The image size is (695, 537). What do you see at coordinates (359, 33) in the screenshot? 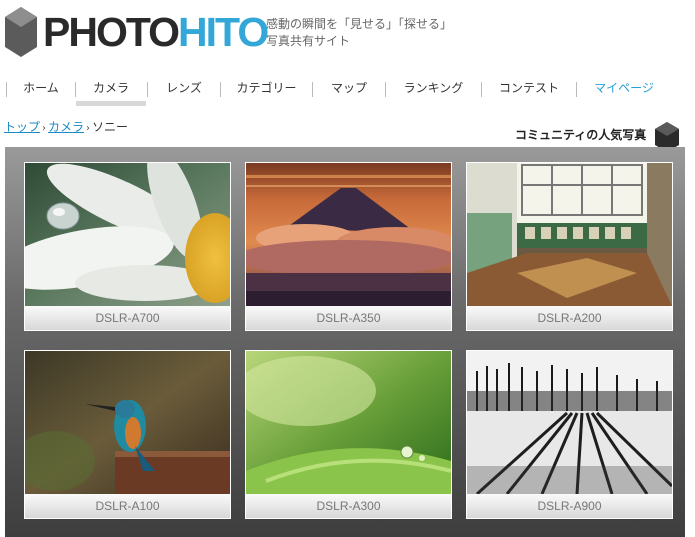
I see `site-tagline: 感動の瞬間を「見せる」「探せる」 写真共有サイト` at bounding box center [359, 33].